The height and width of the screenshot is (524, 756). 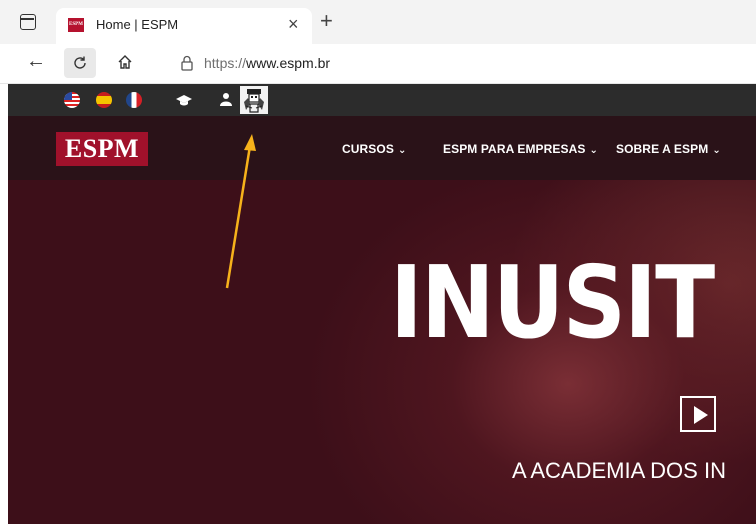 I want to click on reload-icon, so click(x=80, y=62).